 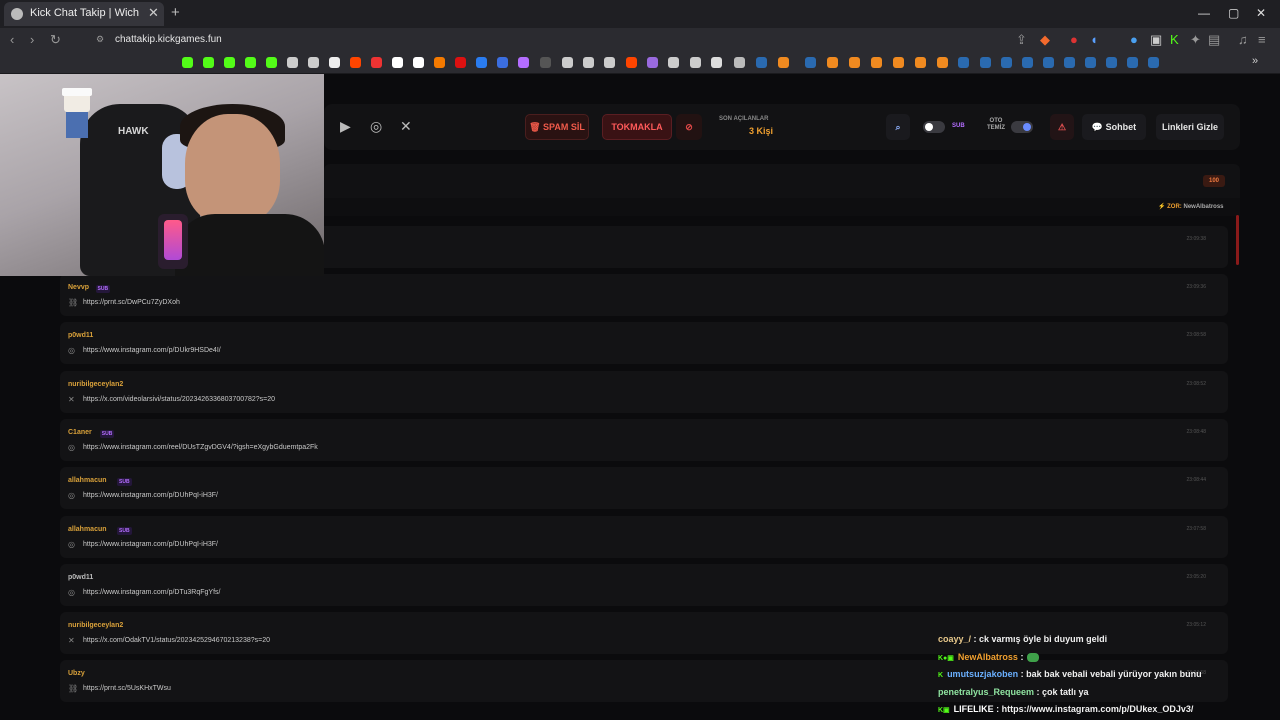 I want to click on scrollbar, so click(x=1237, y=240).